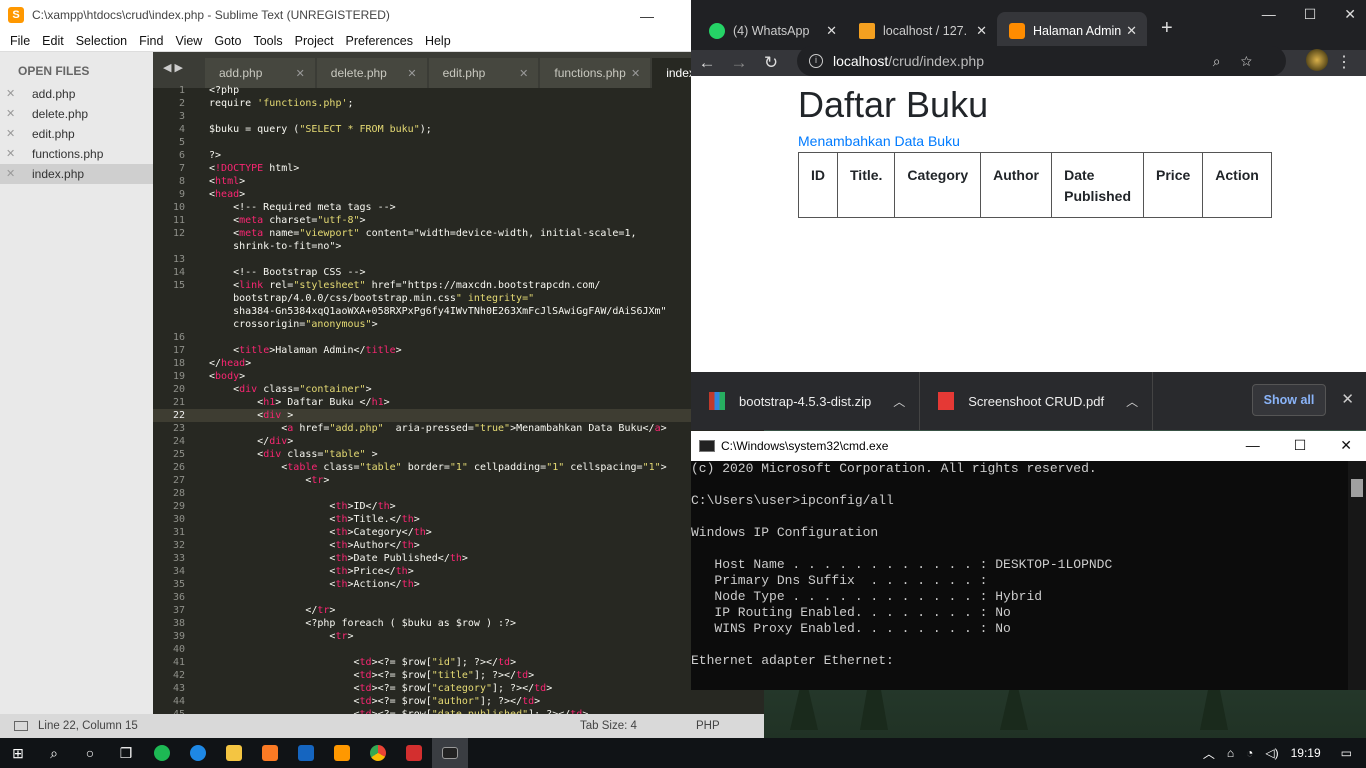 The width and height of the screenshot is (1366, 768). I want to click on code-line: 20 <div class="container">, so click(458, 389).